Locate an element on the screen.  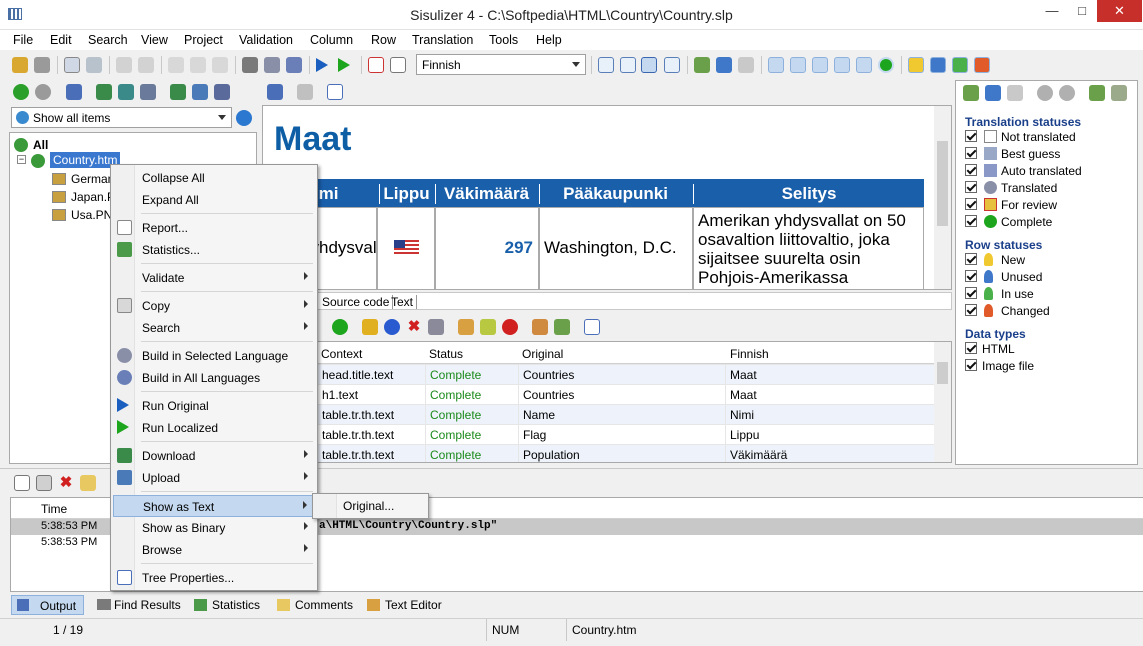
add-source-icon is located at coordinates (104, 92).